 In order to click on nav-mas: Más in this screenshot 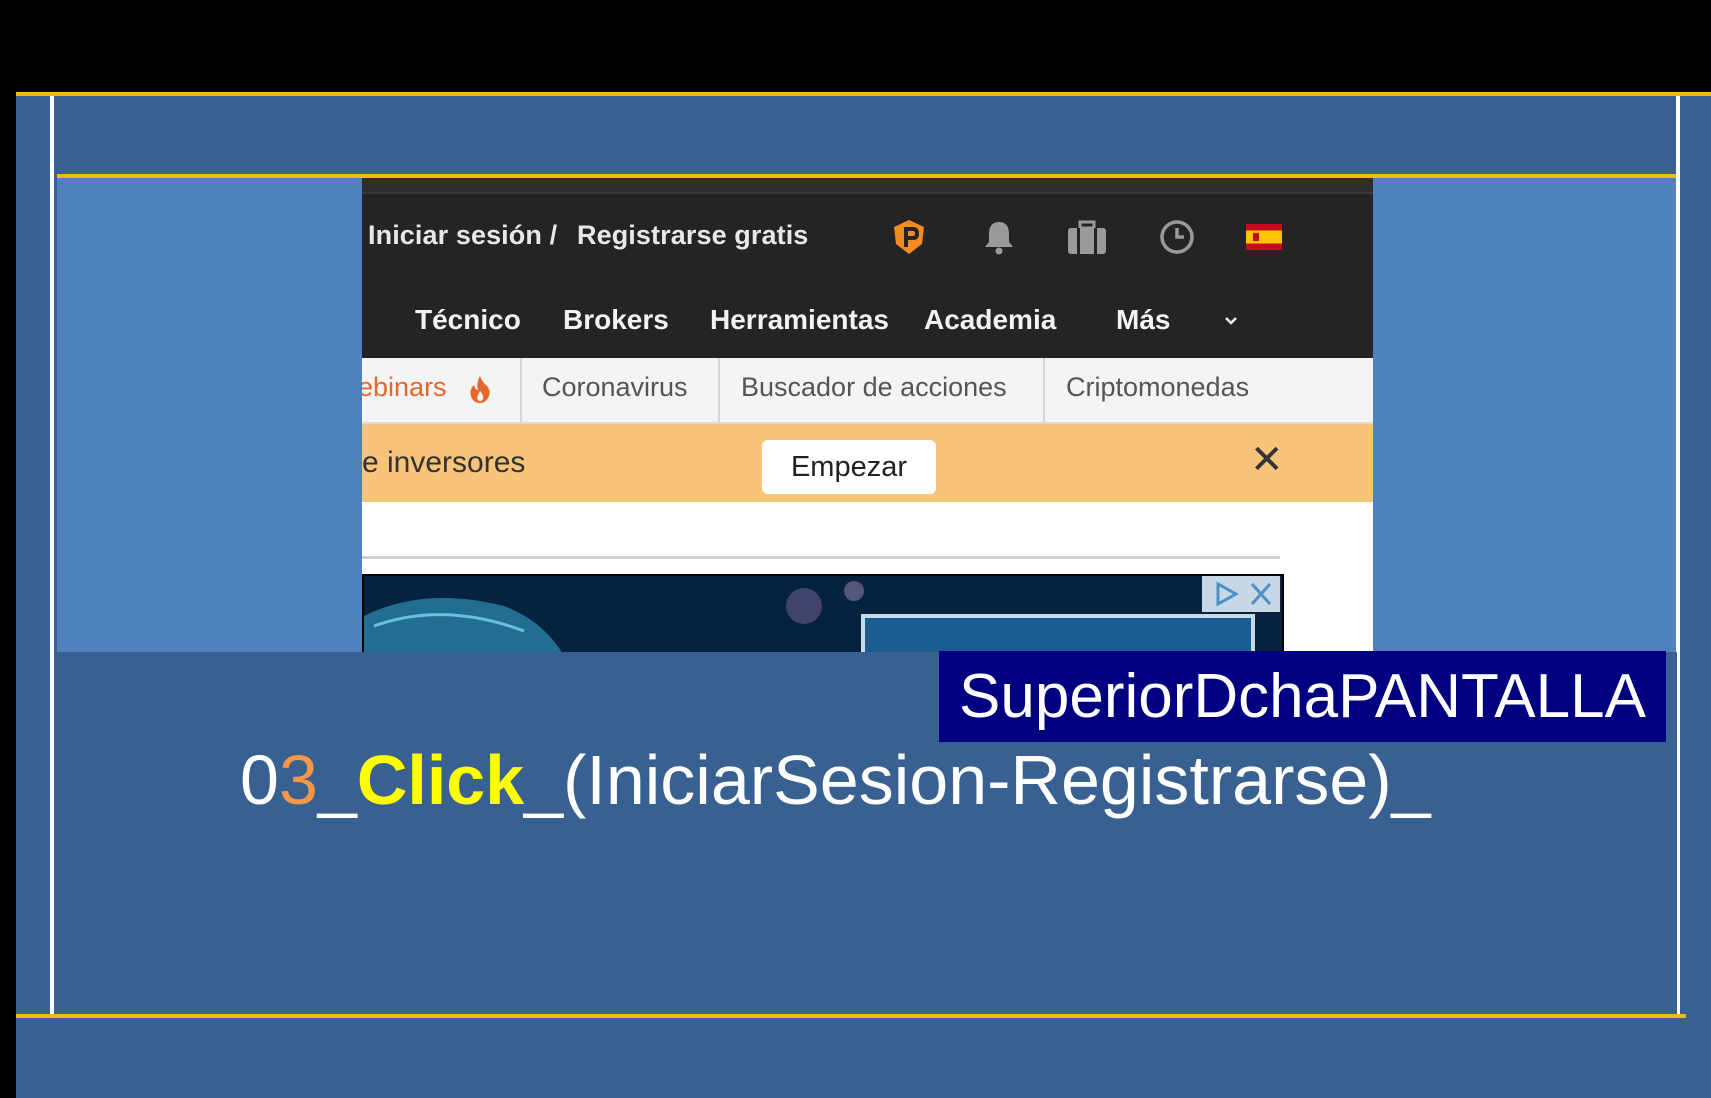, I will do `click(1143, 320)`.